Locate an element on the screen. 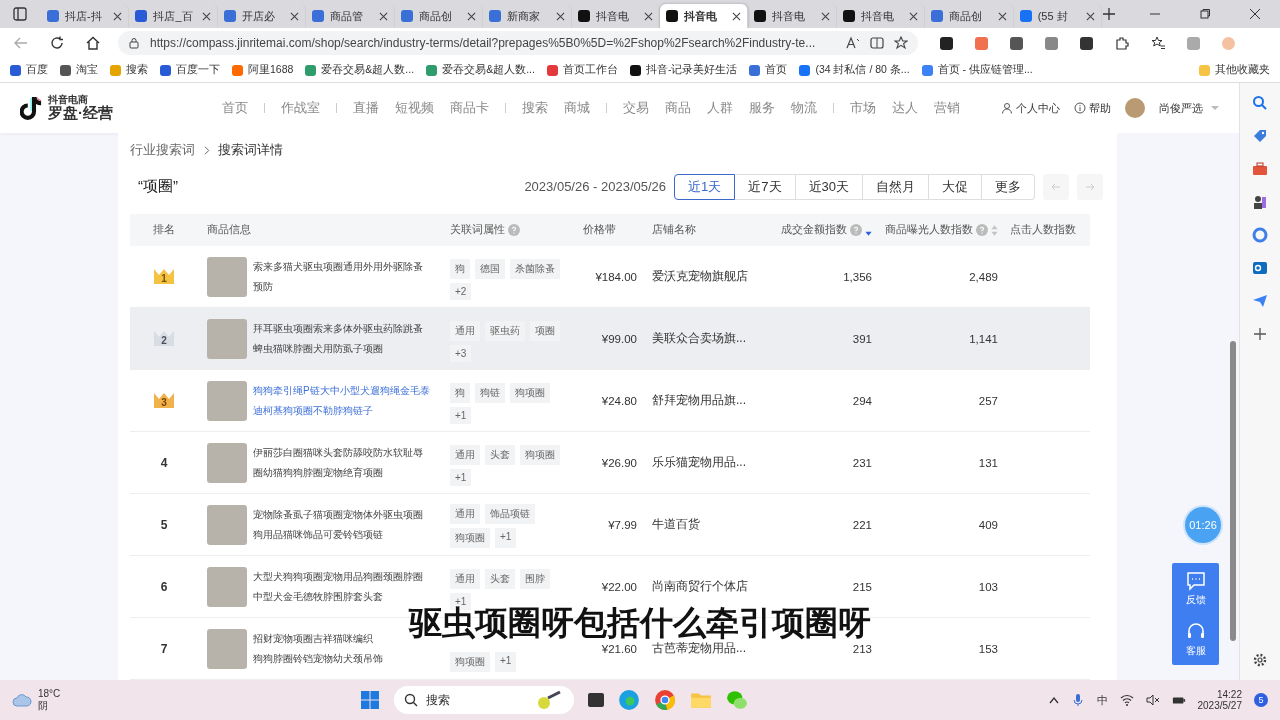 Image resolution: width=1280 pixels, height=720 pixels. product-title-link: 狗用品猫咪饰品可爱铃铛项链 is located at coordinates (318, 534).